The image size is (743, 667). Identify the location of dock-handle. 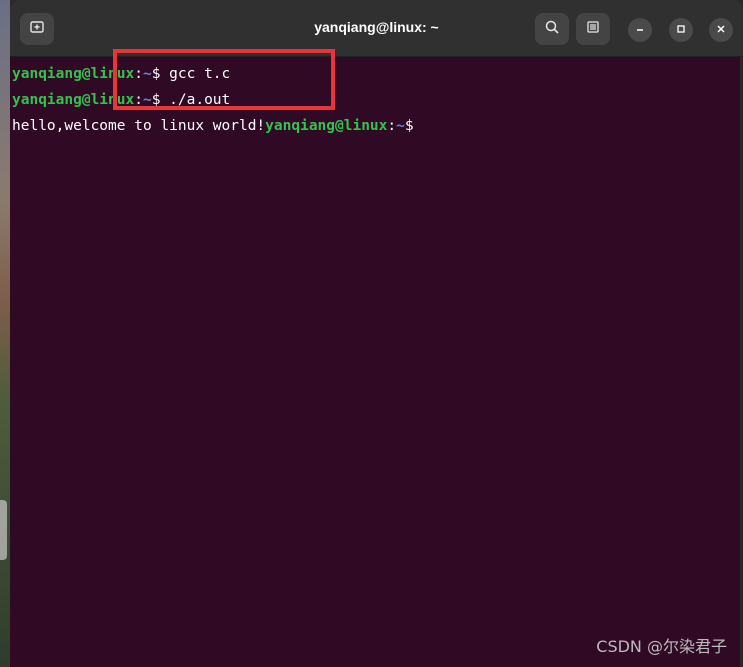
(3, 530).